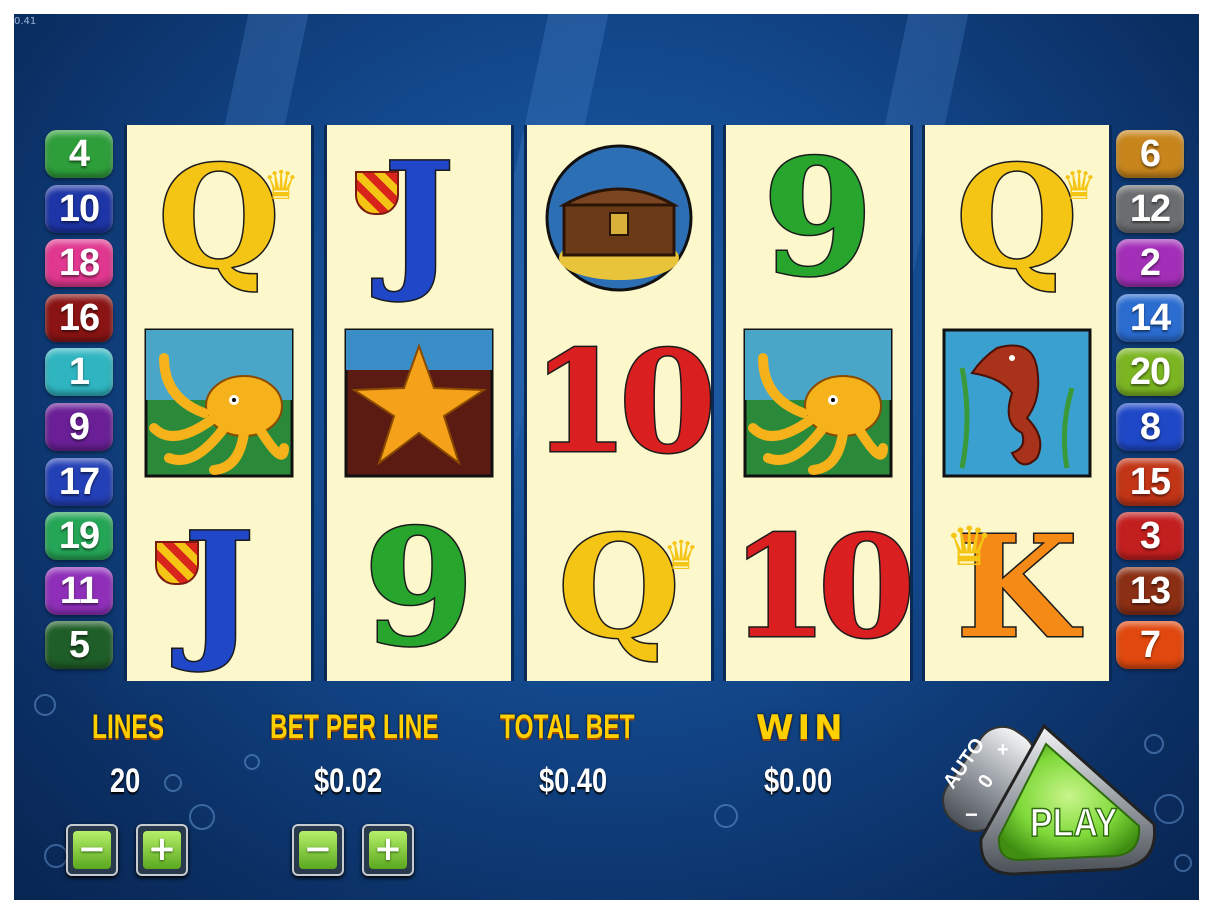  What do you see at coordinates (567, 727) in the screenshot?
I see `total-bet-label: TOTAL BET` at bounding box center [567, 727].